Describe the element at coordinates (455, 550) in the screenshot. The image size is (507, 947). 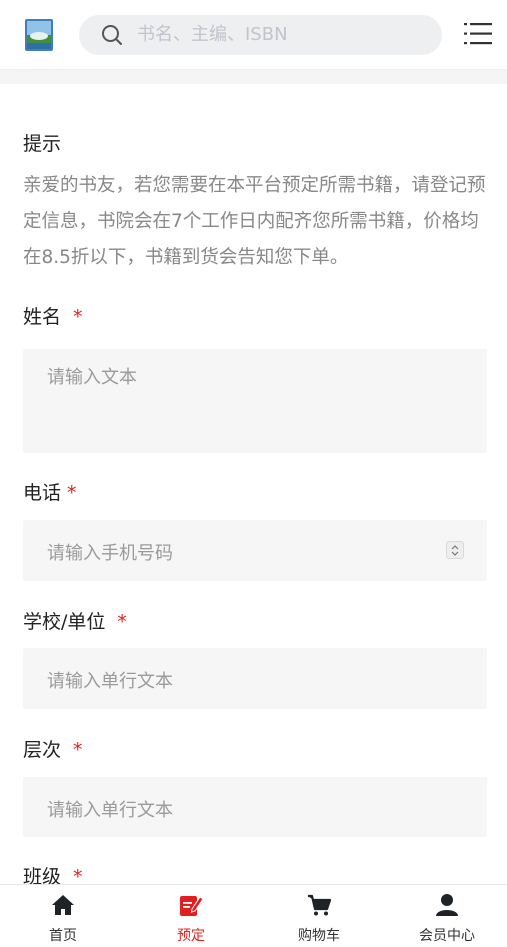
I see `number-stepper` at that location.